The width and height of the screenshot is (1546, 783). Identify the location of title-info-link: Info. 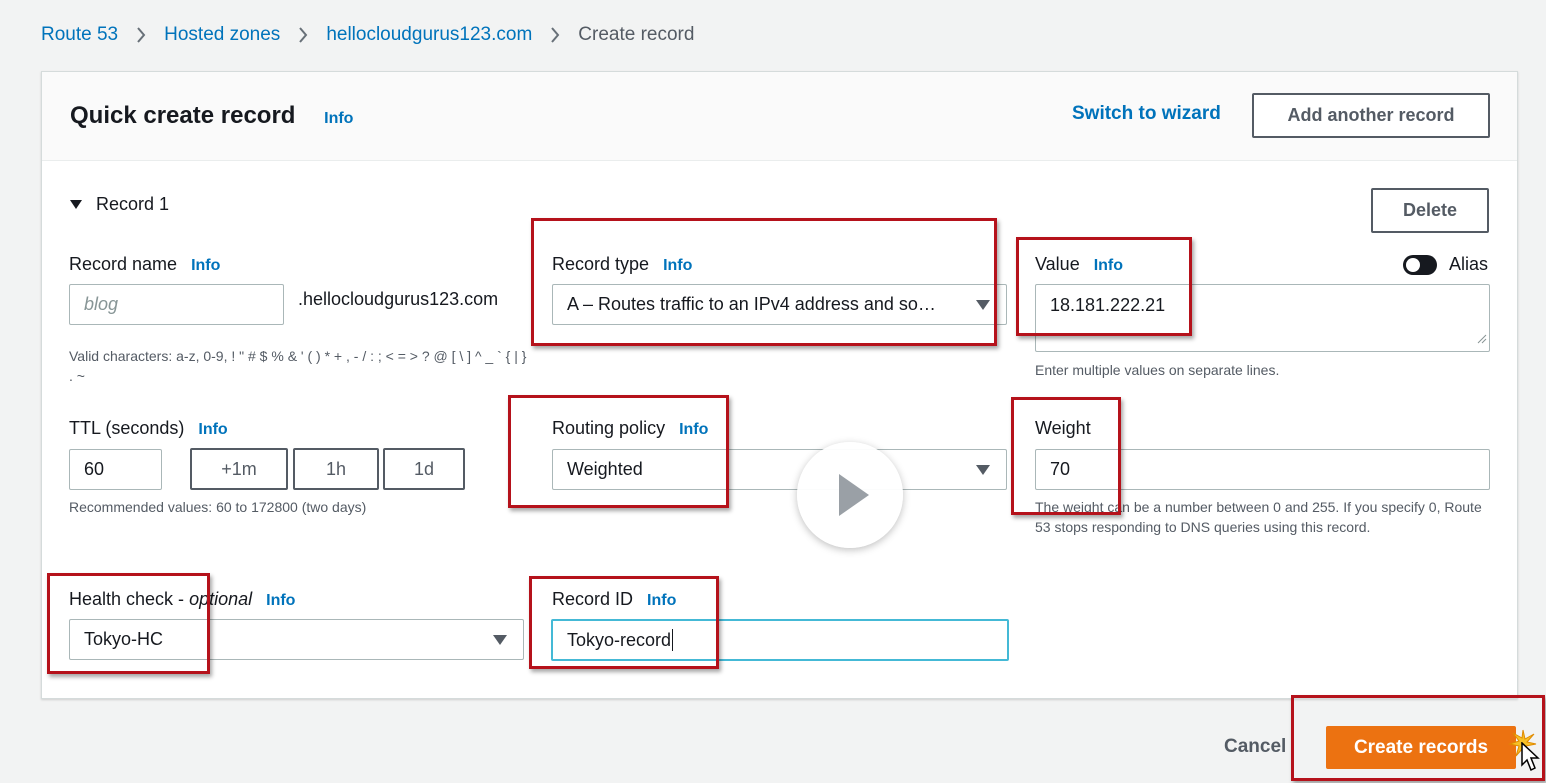
(338, 118).